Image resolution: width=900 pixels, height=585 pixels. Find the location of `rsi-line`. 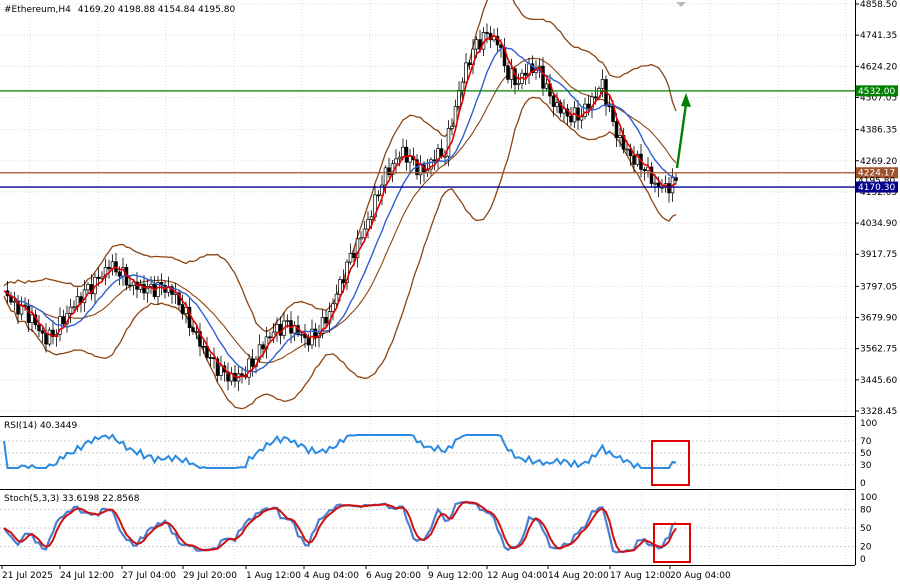

rsi-line is located at coordinates (340, 451).